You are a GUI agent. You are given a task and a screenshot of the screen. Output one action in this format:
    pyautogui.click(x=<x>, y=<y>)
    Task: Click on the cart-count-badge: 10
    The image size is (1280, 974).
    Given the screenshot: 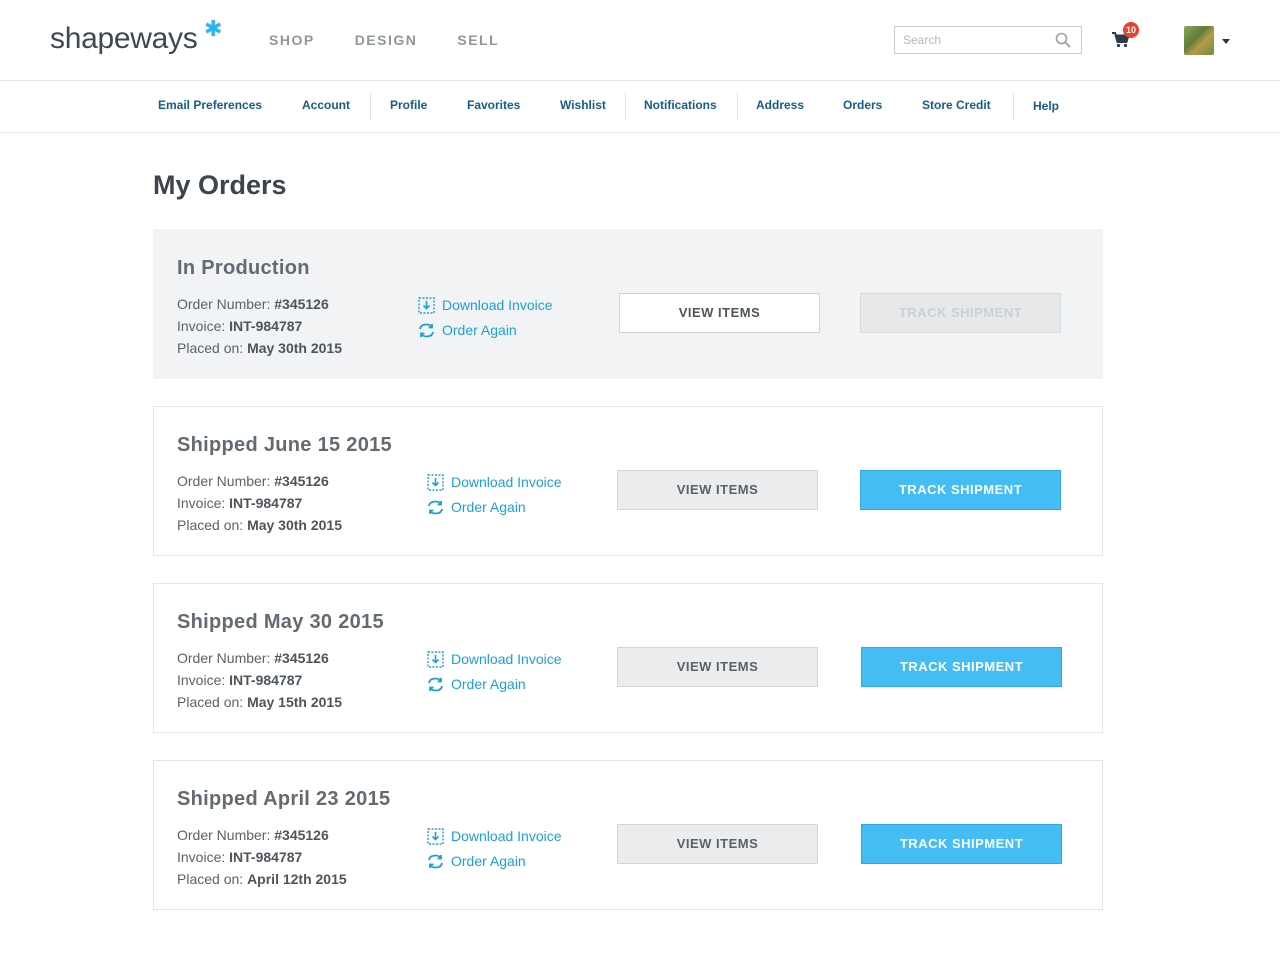 What is the action you would take?
    pyautogui.click(x=1131, y=30)
    